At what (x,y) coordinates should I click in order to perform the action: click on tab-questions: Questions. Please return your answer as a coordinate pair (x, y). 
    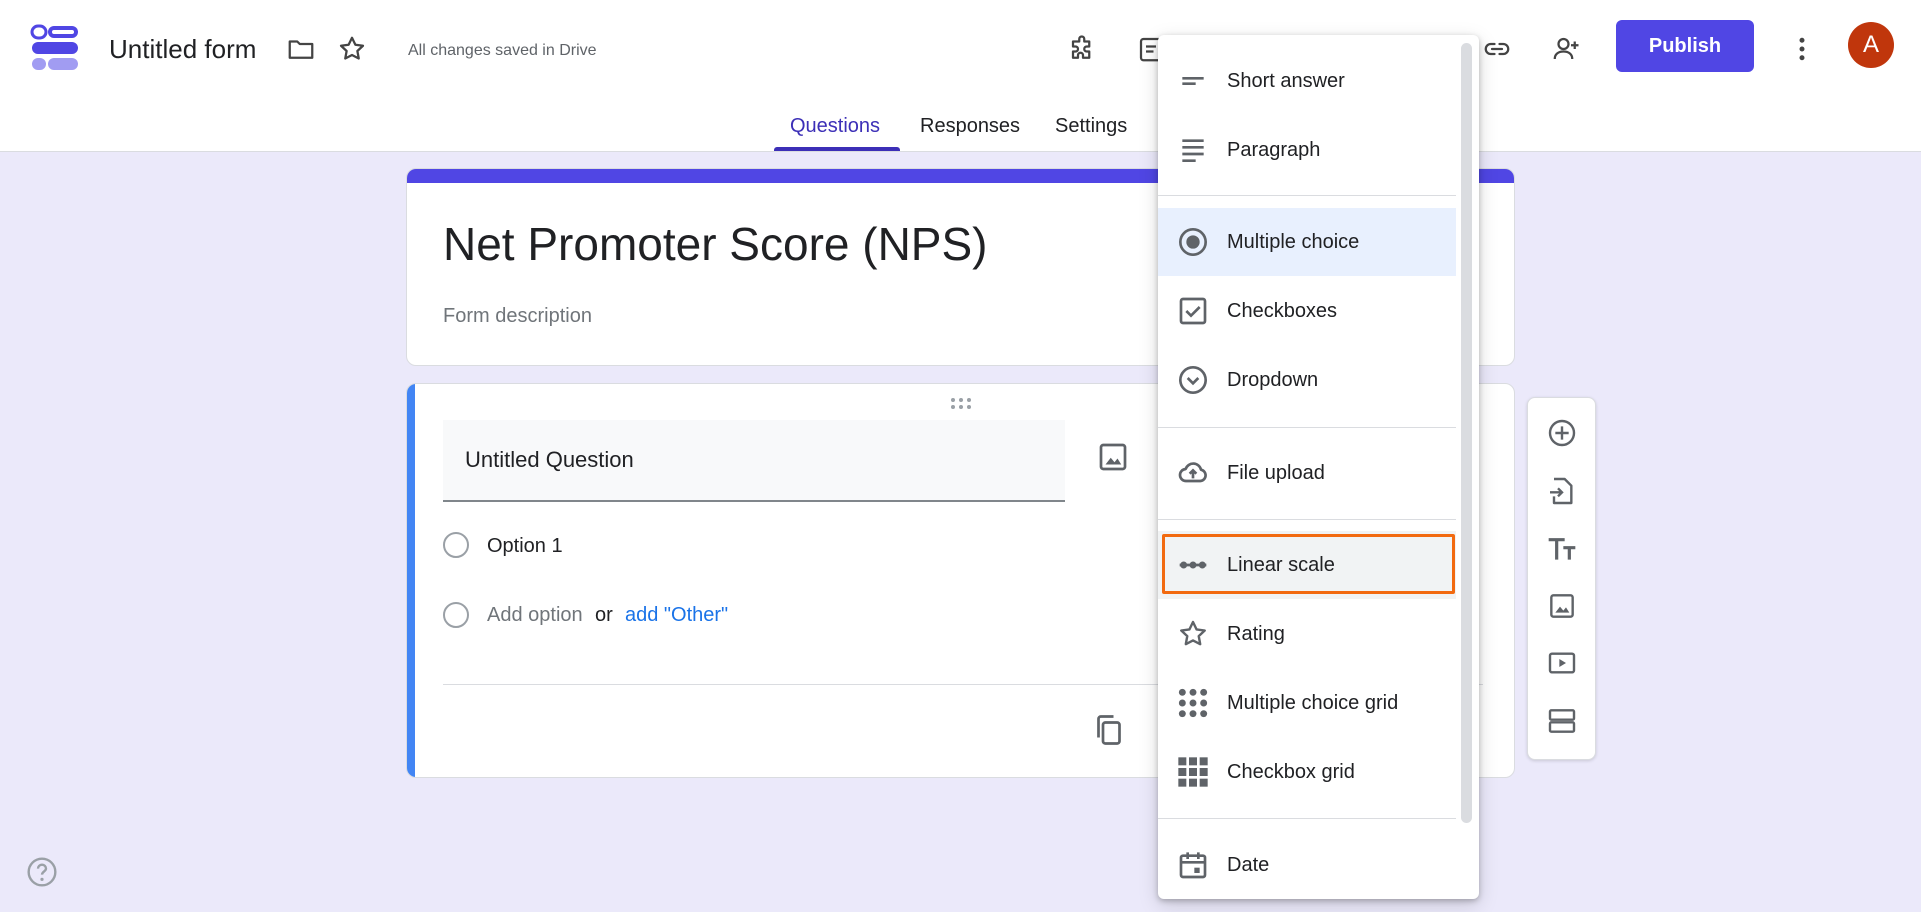
    Looking at the image, I should click on (835, 126).